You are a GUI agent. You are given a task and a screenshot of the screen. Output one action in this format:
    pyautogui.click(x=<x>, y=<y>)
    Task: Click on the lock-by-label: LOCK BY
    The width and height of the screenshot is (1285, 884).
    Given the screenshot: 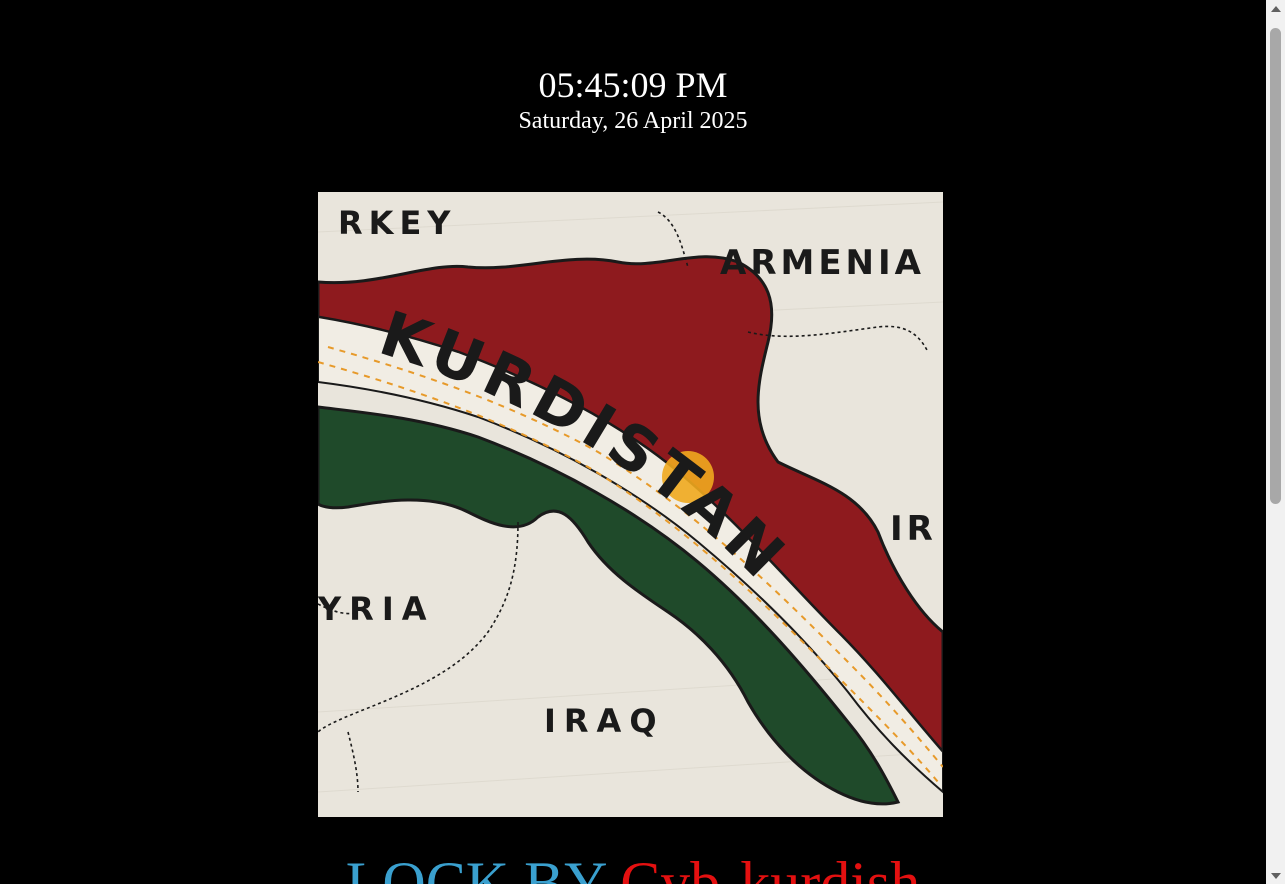 What is the action you would take?
    pyautogui.click(x=475, y=867)
    